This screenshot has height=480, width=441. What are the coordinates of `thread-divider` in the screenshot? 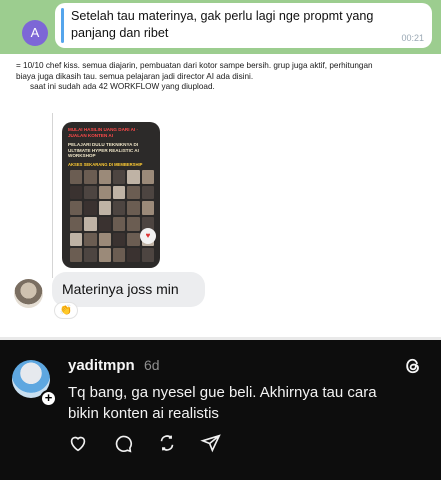 It's located at (52, 195).